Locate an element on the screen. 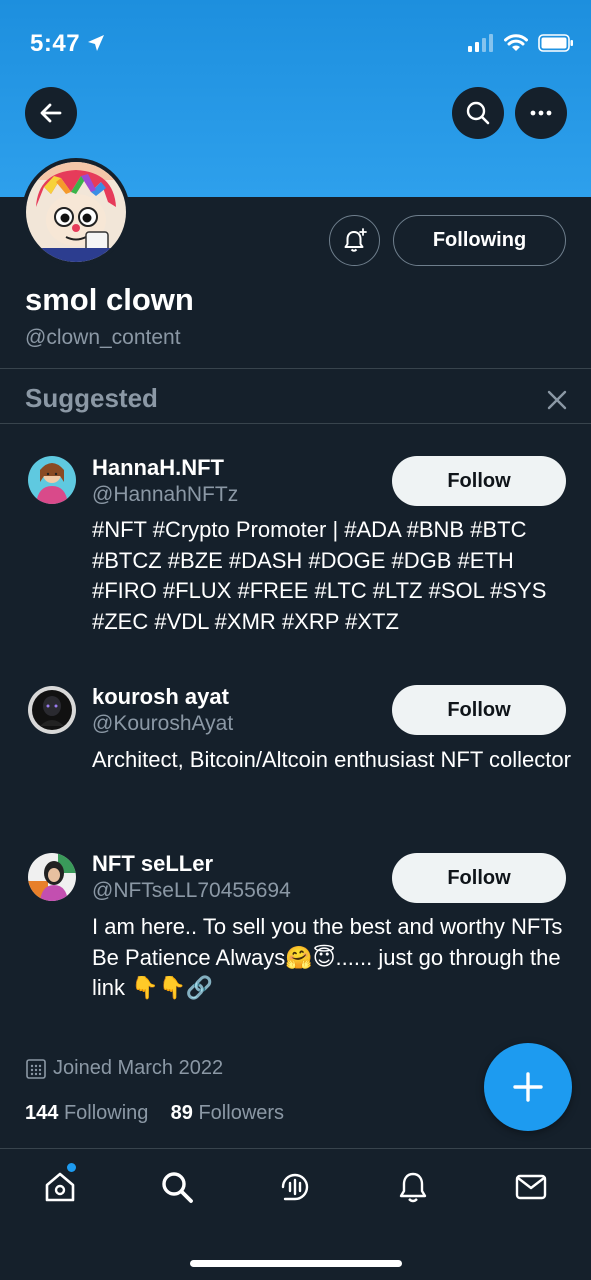 The width and height of the screenshot is (591, 1280). plus-icon is located at coordinates (528, 1087).